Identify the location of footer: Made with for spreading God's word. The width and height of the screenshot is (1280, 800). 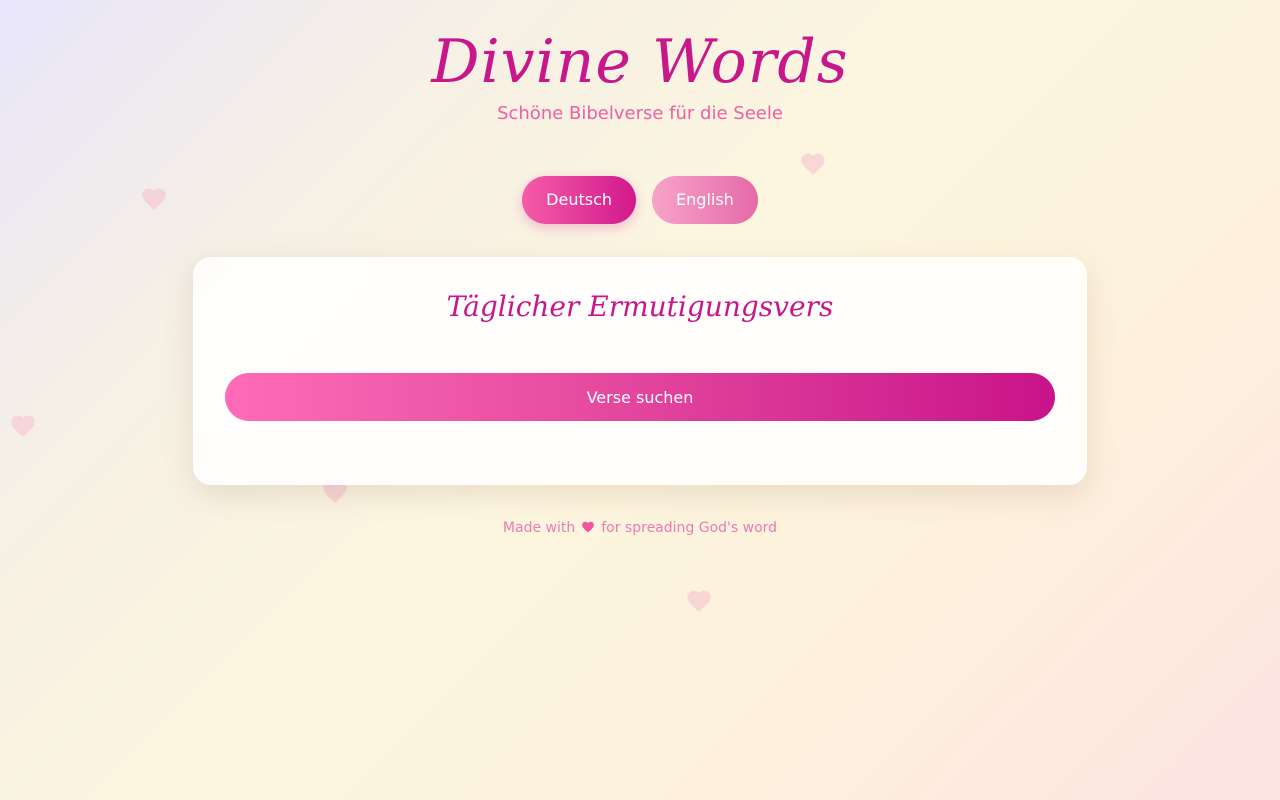
(640, 528).